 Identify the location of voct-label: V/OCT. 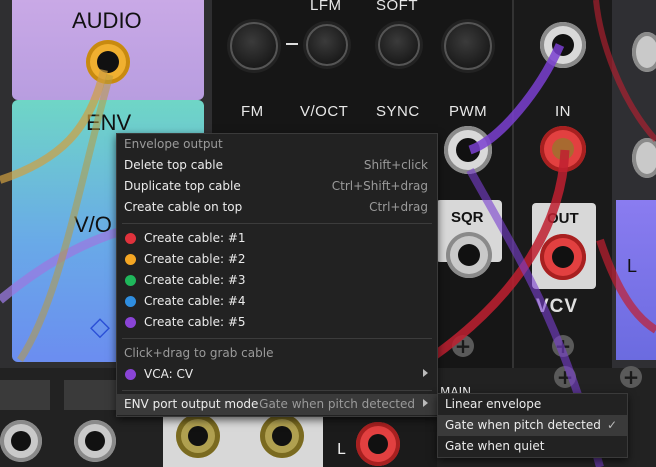
(324, 111).